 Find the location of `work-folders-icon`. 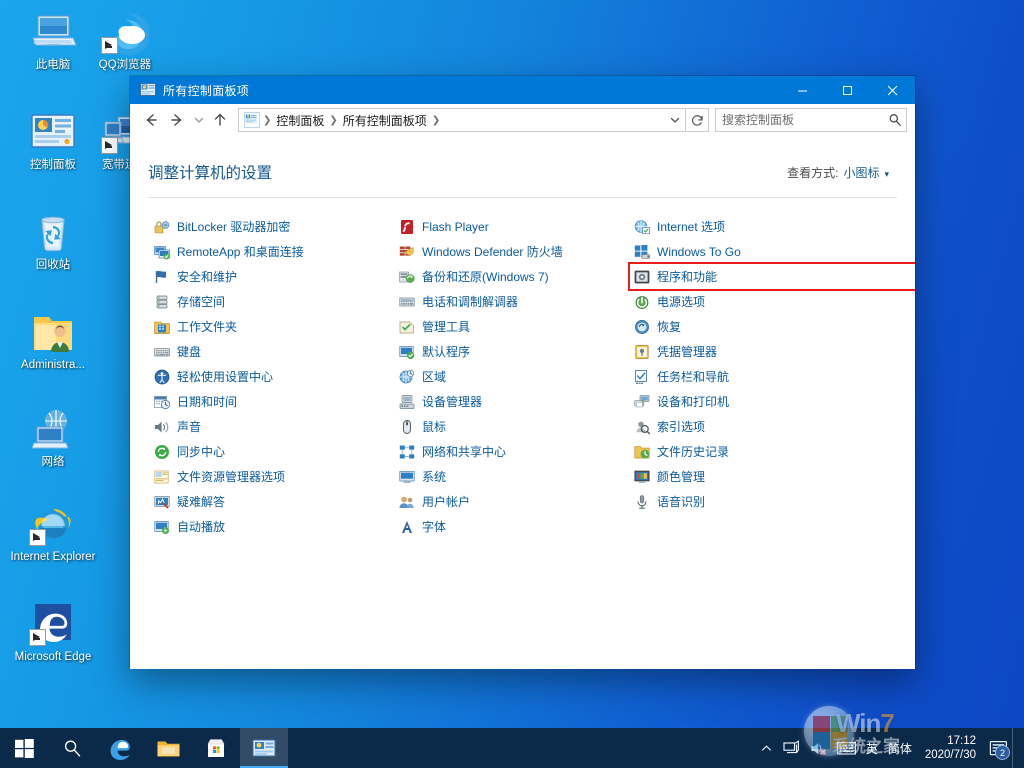

work-folders-icon is located at coordinates (162, 327).